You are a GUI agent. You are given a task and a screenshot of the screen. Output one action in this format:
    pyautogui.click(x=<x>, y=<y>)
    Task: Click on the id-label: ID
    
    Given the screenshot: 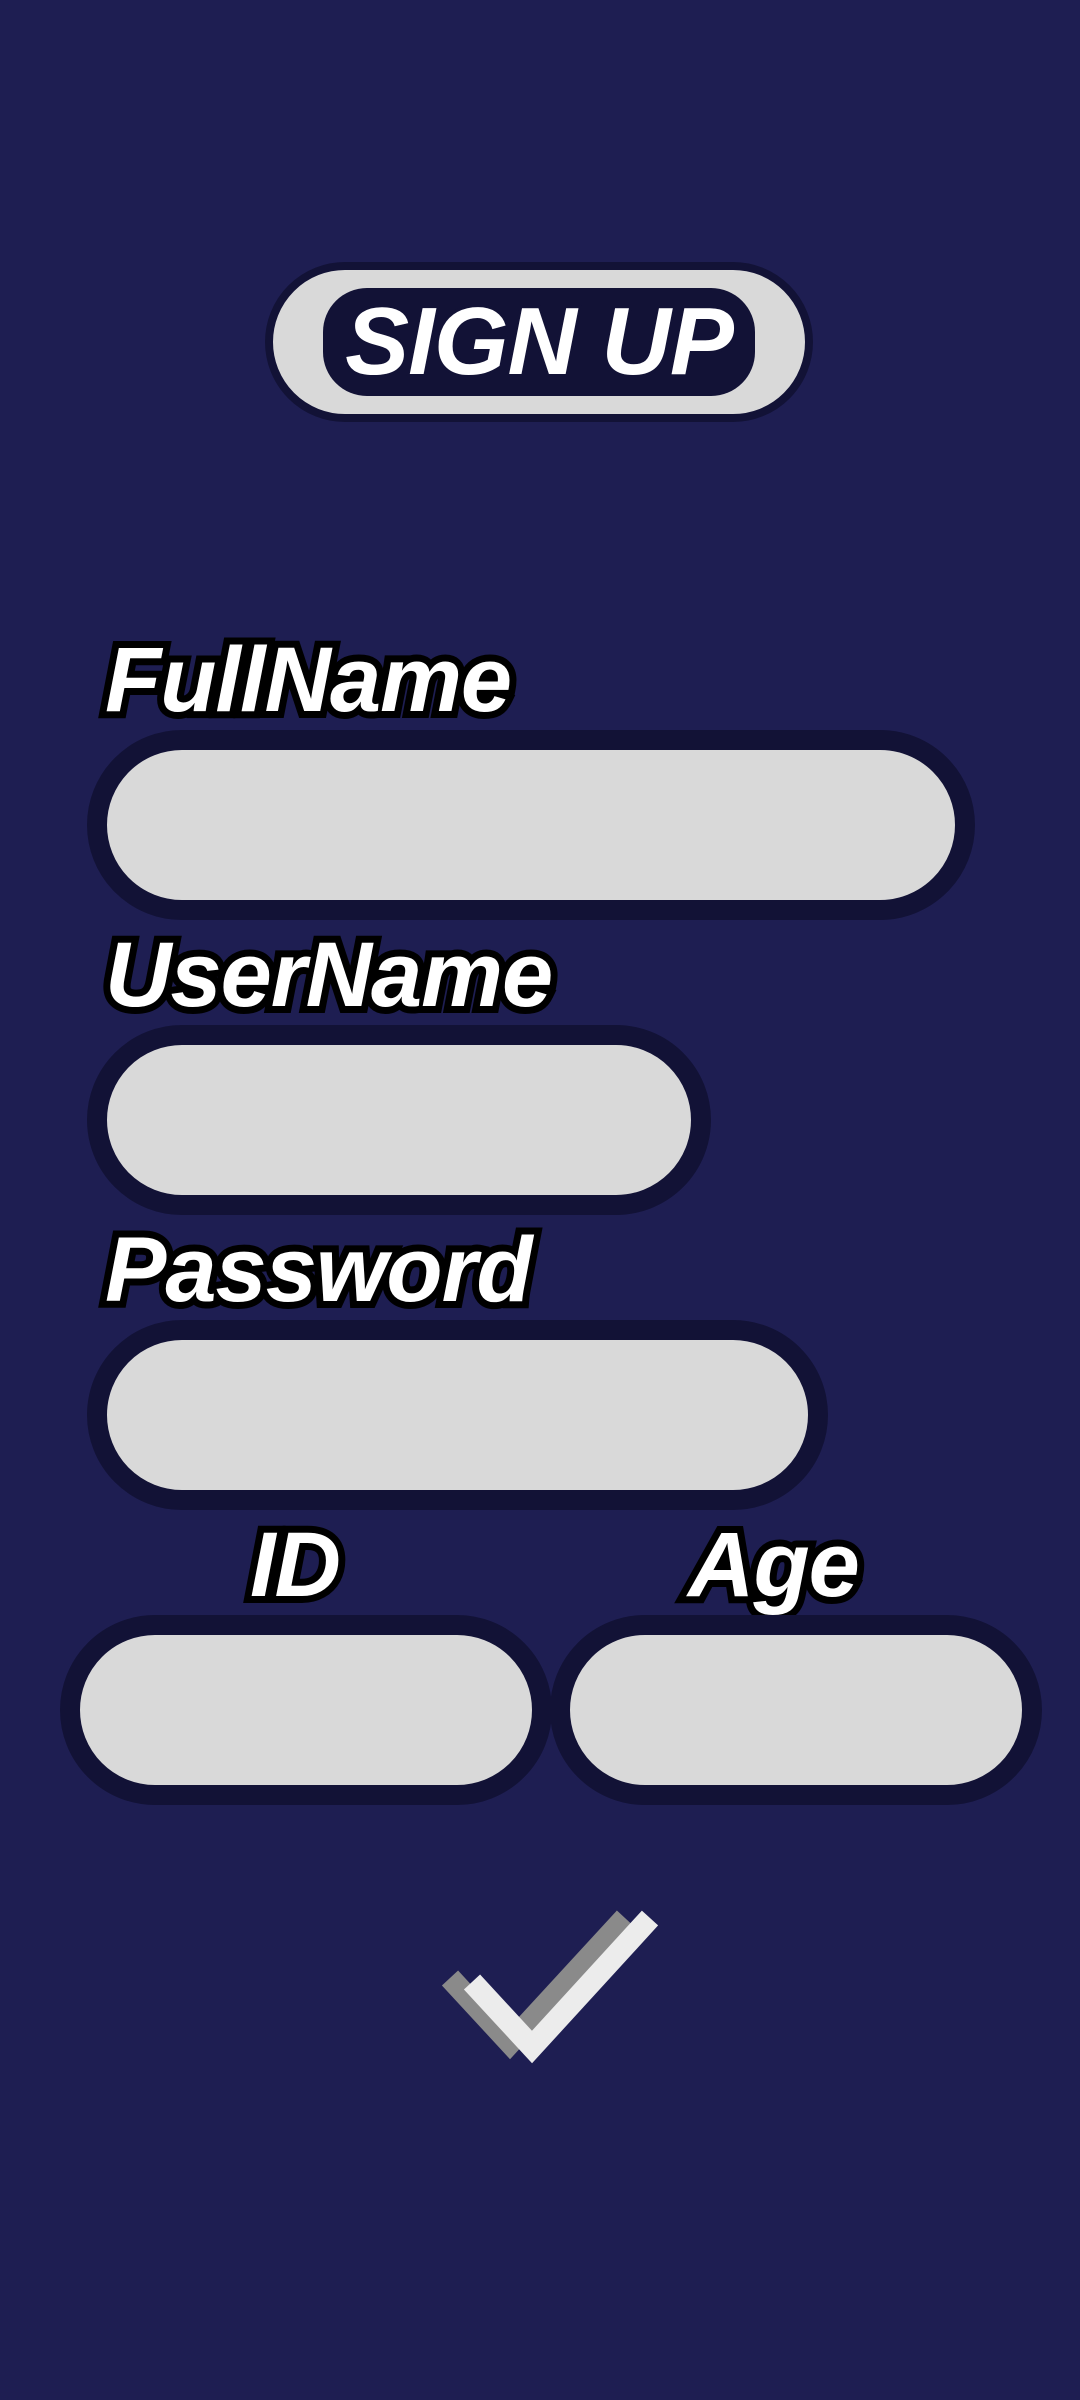 What is the action you would take?
    pyautogui.click(x=295, y=1565)
    